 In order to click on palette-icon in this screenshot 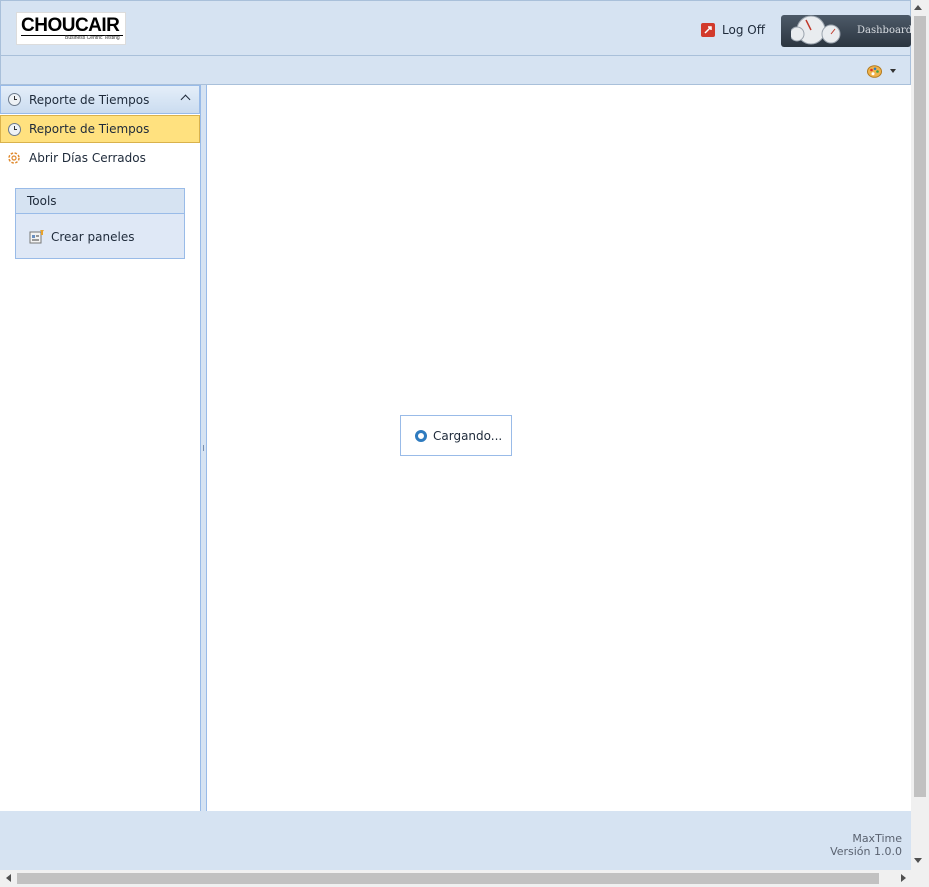, I will do `click(874, 71)`.